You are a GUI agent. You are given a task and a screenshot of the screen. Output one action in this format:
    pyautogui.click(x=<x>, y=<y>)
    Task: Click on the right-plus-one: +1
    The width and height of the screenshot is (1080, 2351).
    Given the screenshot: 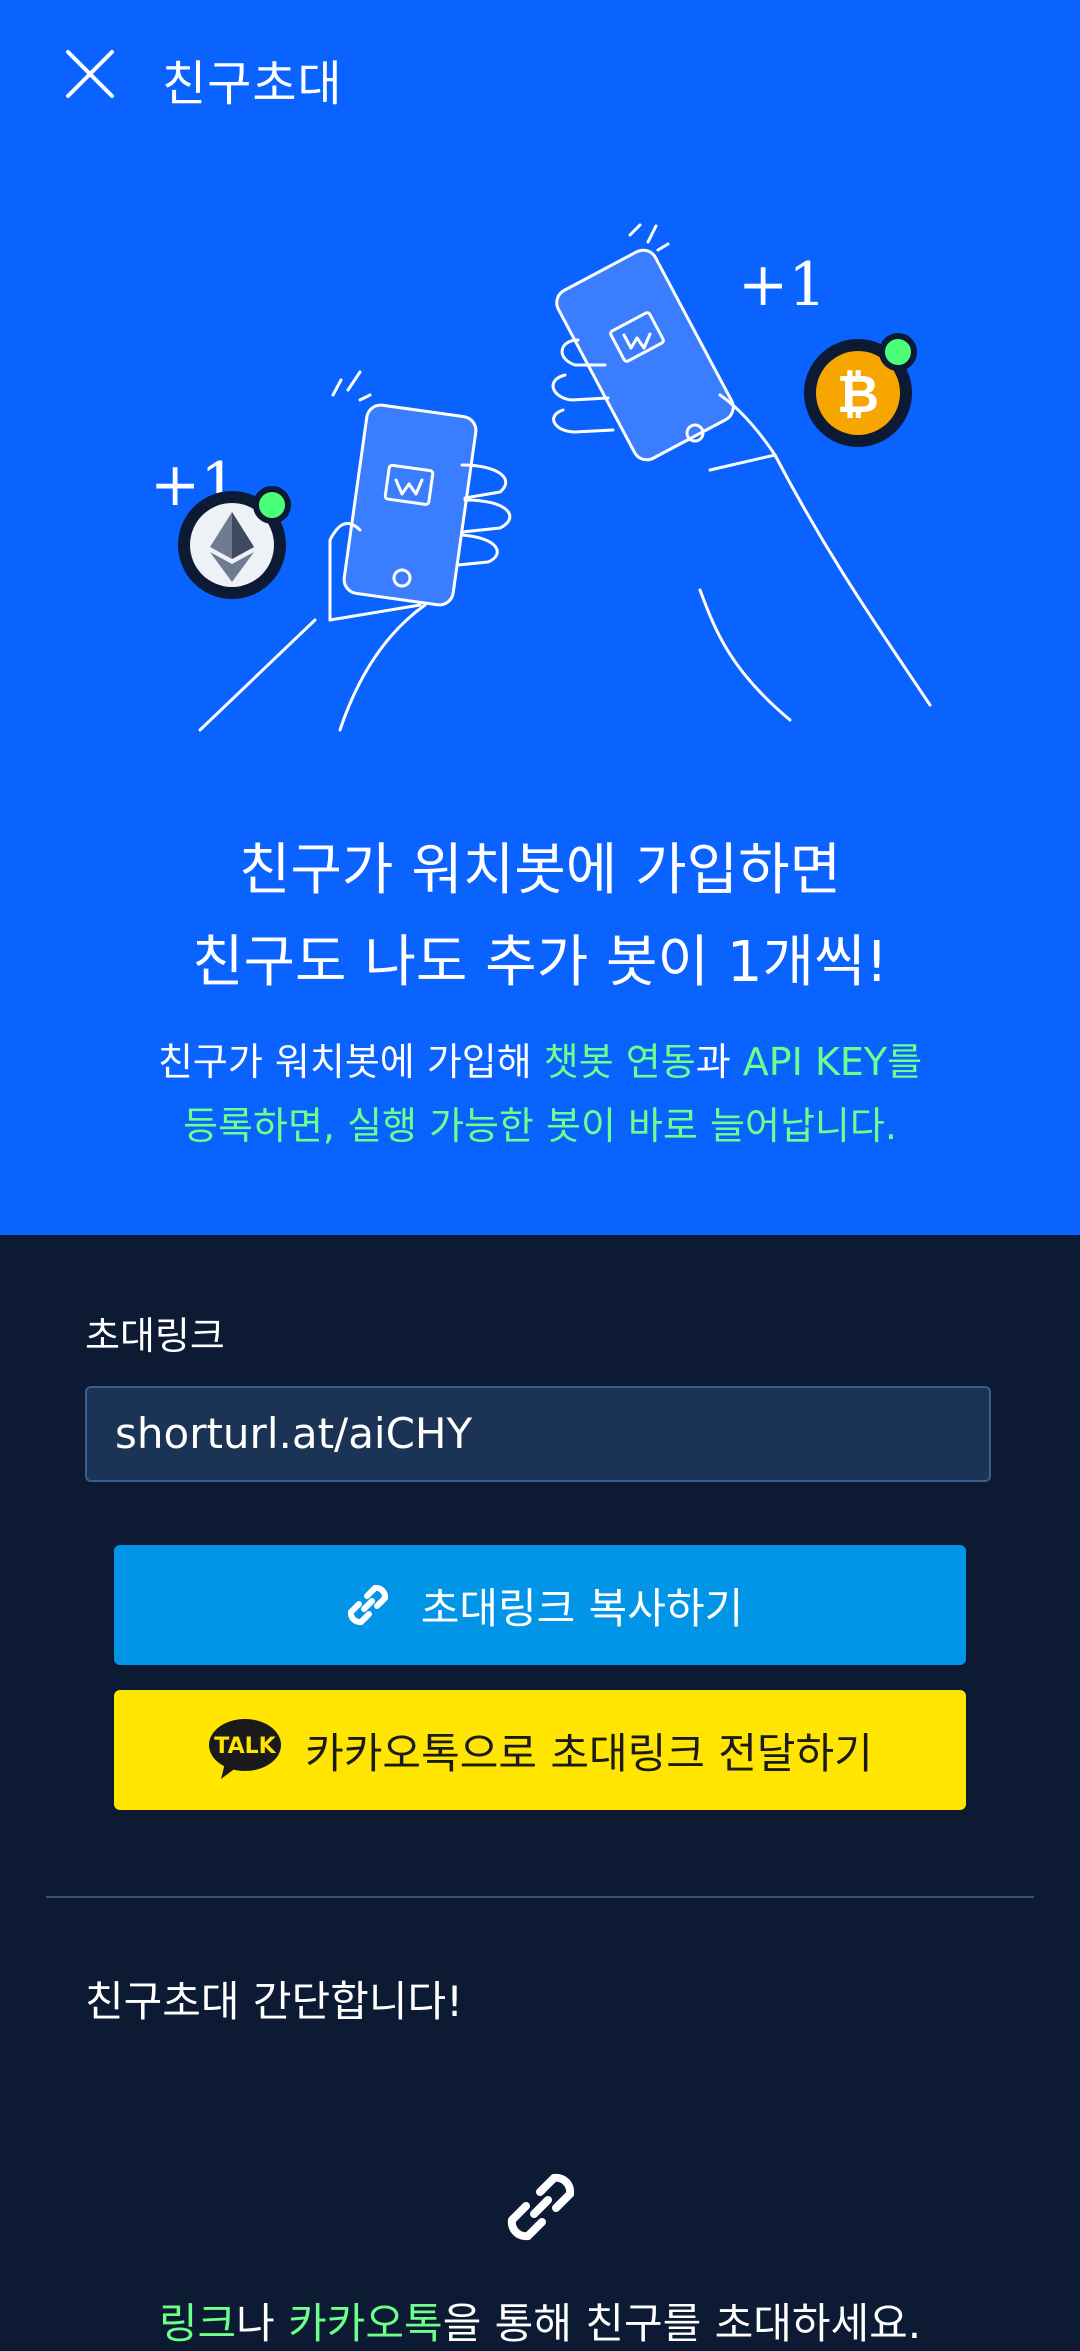 What is the action you would take?
    pyautogui.click(x=782, y=285)
    